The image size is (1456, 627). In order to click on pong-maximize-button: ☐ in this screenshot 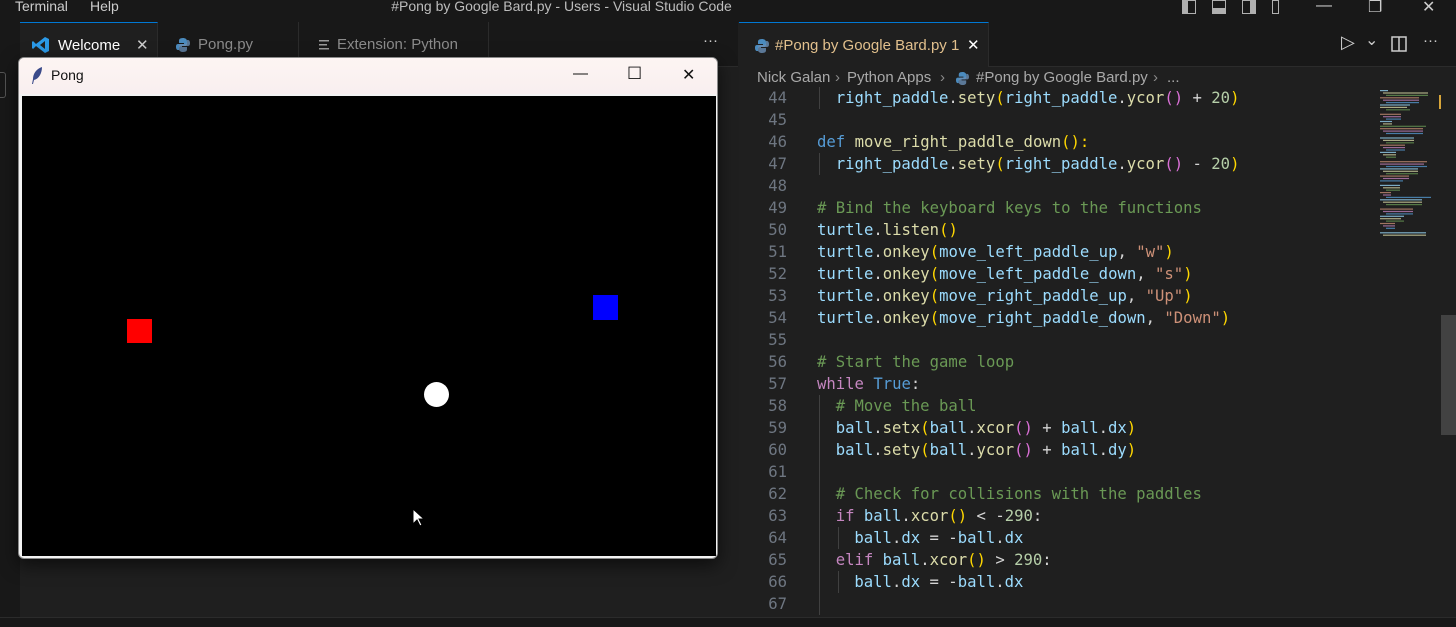, I will do `click(634, 74)`.